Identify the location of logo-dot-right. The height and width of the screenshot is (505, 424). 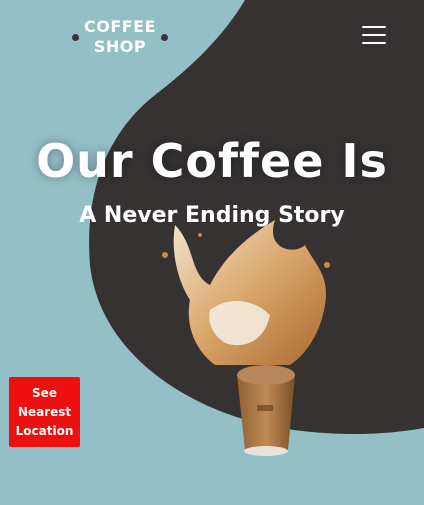
(164, 37).